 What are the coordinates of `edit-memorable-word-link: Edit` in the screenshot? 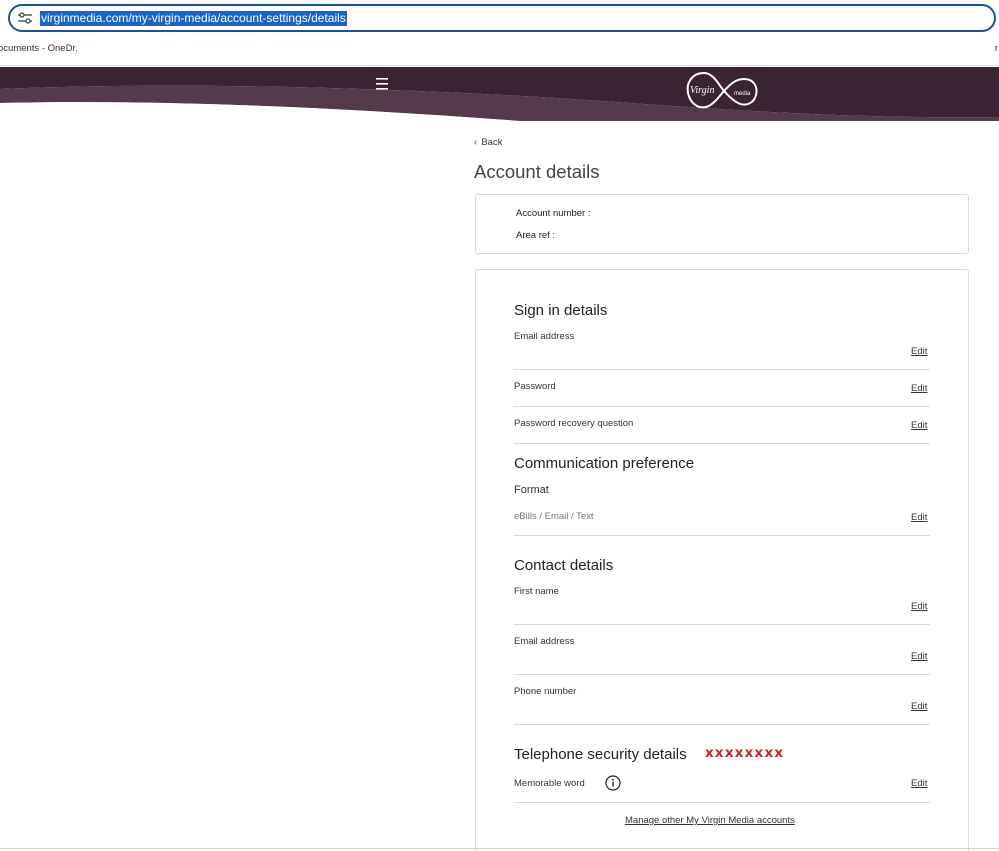 It's located at (919, 783).